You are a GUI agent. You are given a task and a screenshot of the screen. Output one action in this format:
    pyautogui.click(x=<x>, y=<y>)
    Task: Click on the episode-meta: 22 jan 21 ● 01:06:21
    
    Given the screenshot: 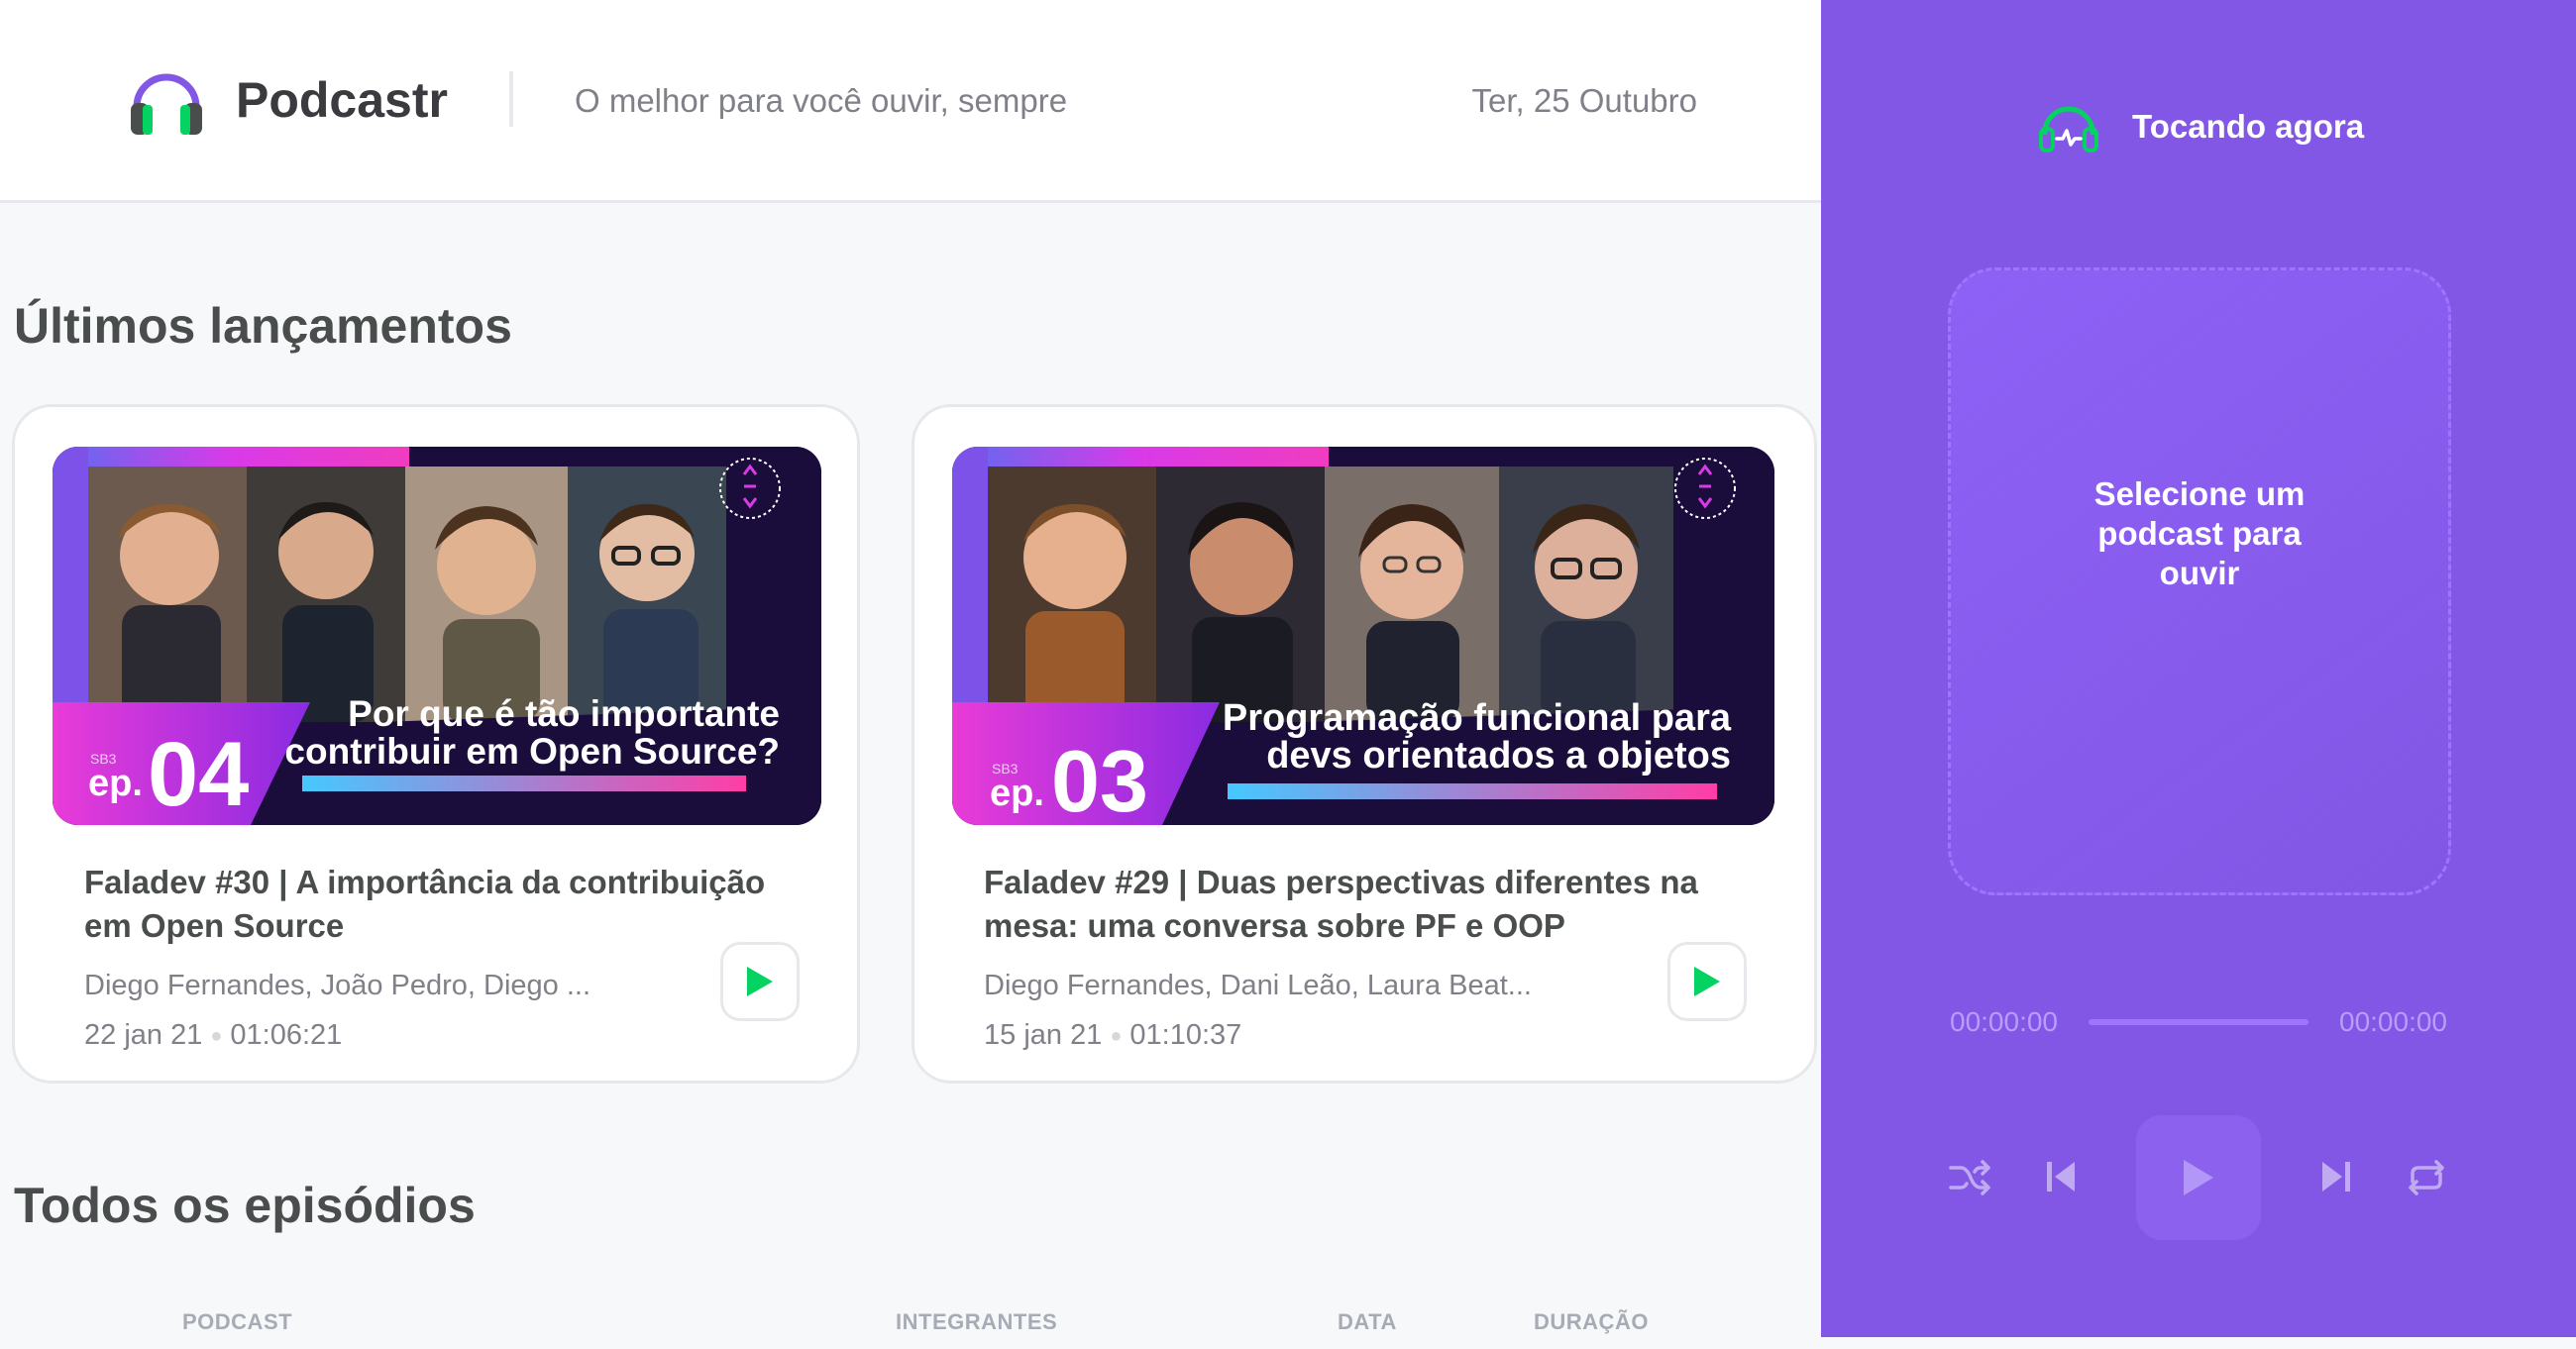 What is the action you would take?
    pyautogui.click(x=213, y=1036)
    